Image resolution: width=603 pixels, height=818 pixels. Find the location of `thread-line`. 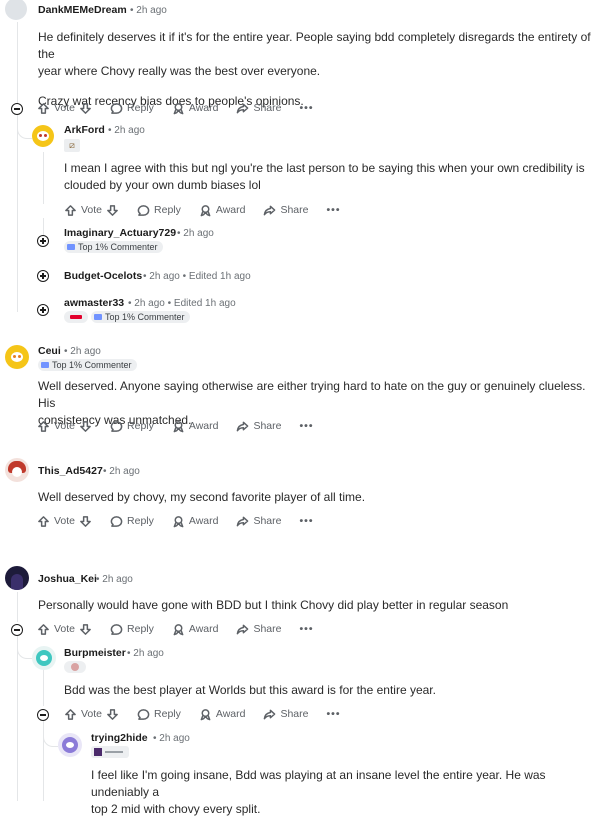

thread-line is located at coordinates (17, 718).